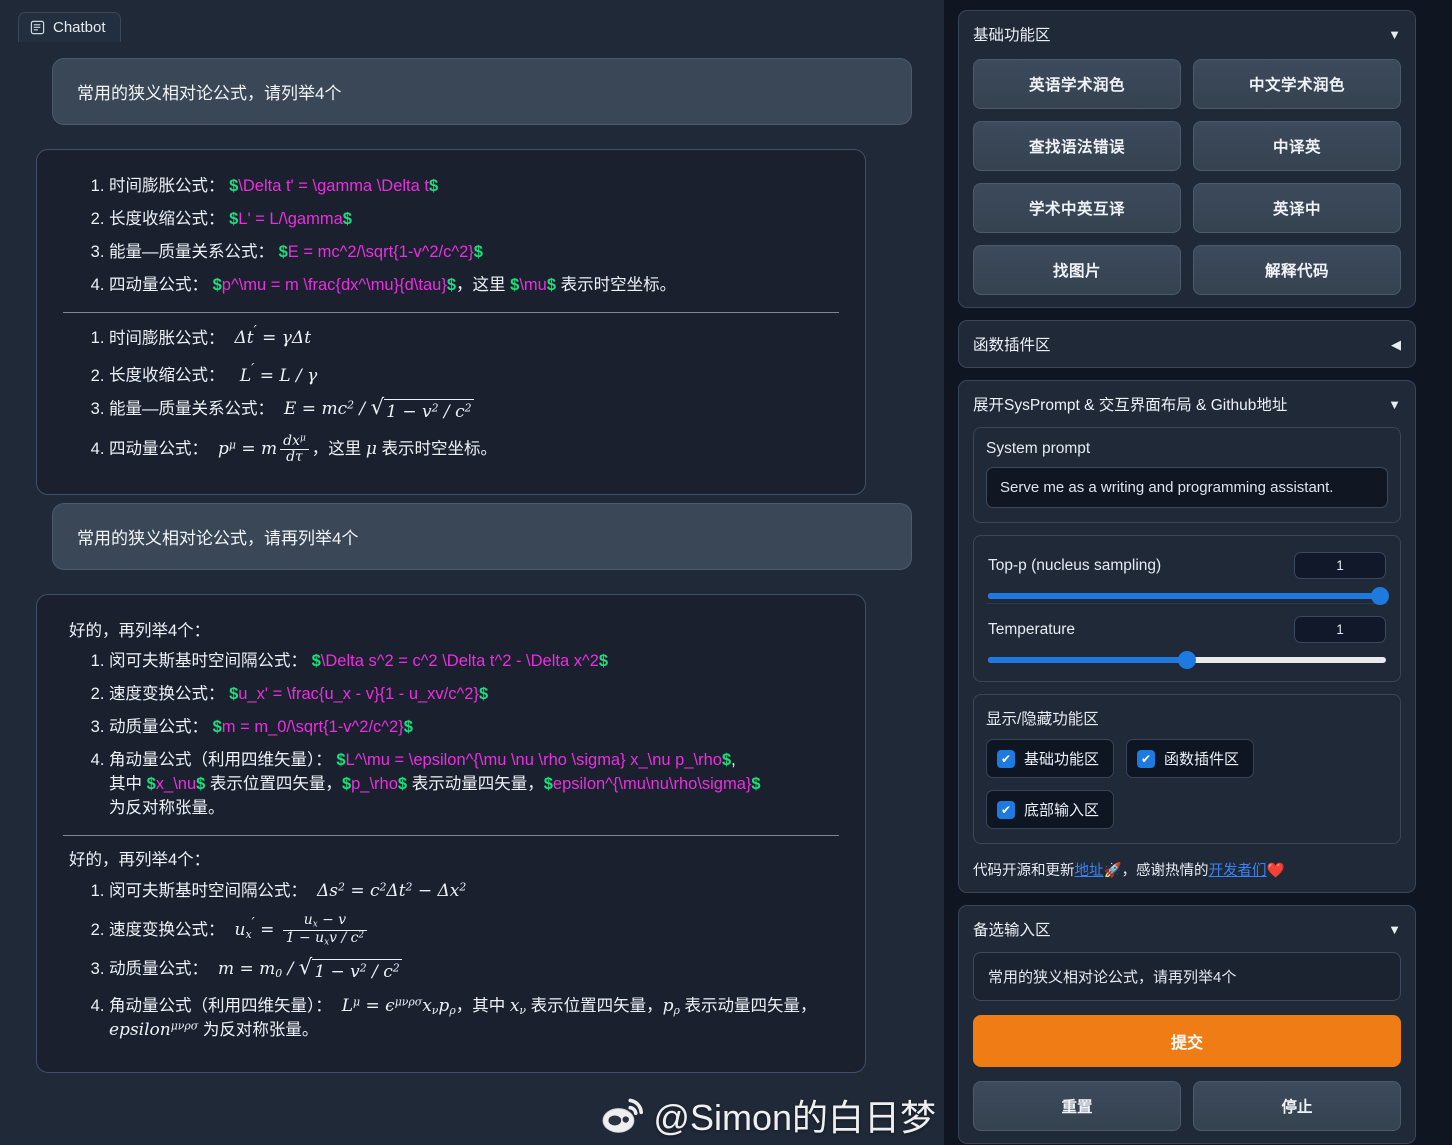  What do you see at coordinates (1187, 34) in the screenshot?
I see `panel-basic-header: 基础功能区 ▼` at bounding box center [1187, 34].